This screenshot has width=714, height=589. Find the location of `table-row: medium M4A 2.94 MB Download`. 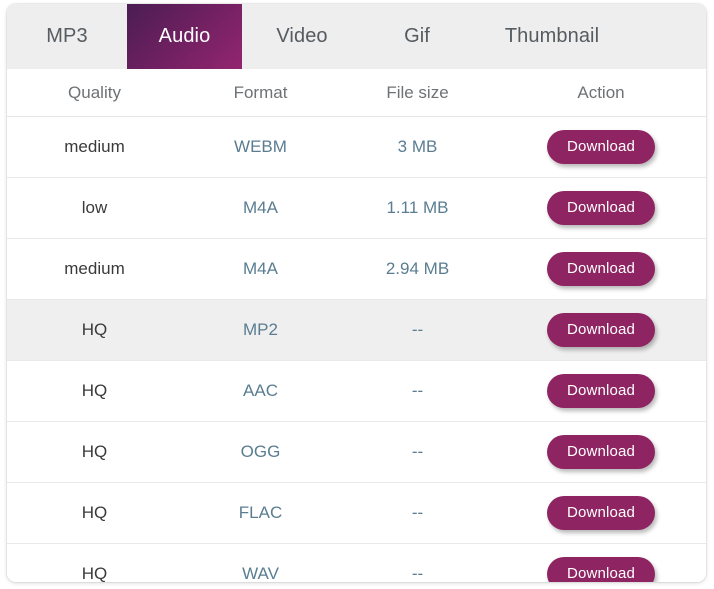

table-row: medium M4A 2.94 MB Download is located at coordinates (356, 269).